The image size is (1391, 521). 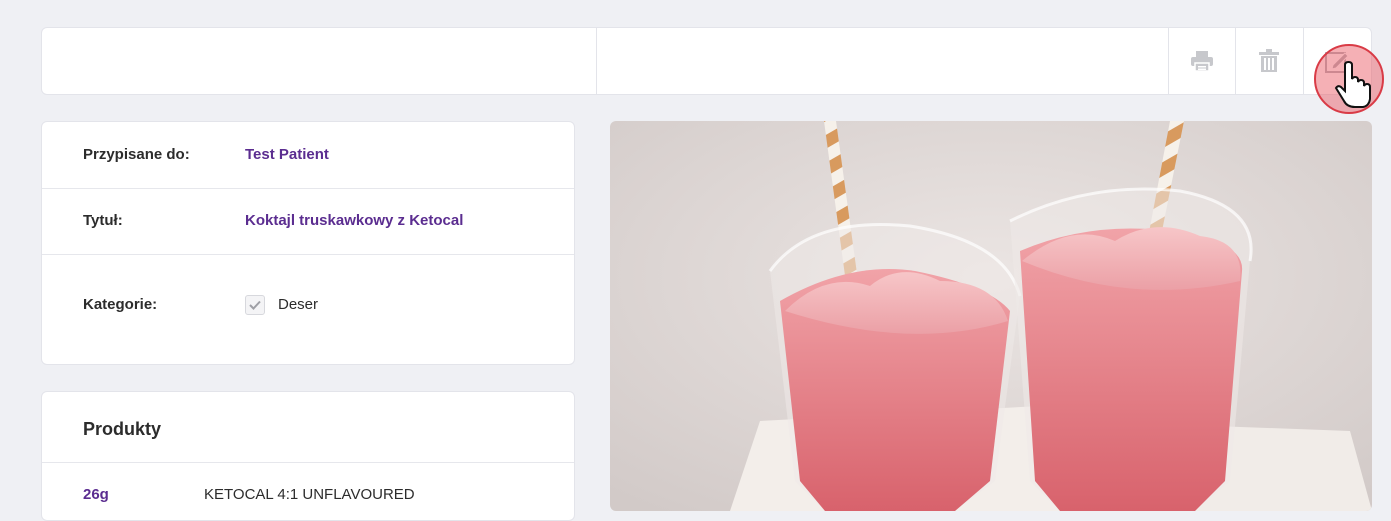 What do you see at coordinates (308, 456) in the screenshot?
I see `products-card: Produkty 26g KETOCAL 4:1 UNFLAVOURED` at bounding box center [308, 456].